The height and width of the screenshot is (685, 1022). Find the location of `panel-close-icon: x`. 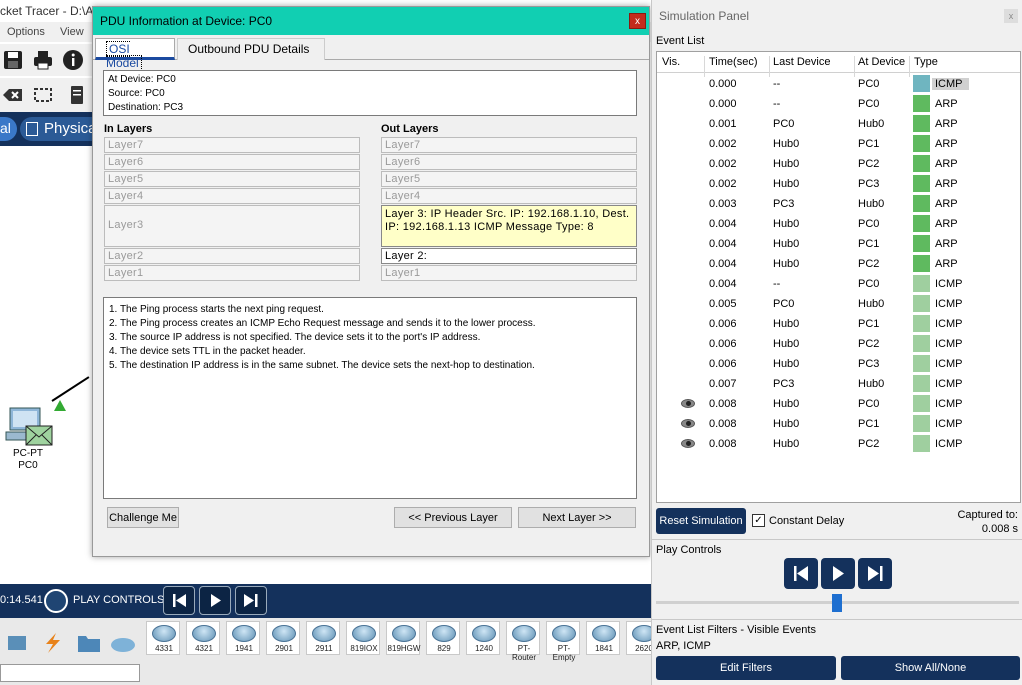

panel-close-icon: x is located at coordinates (1011, 16).